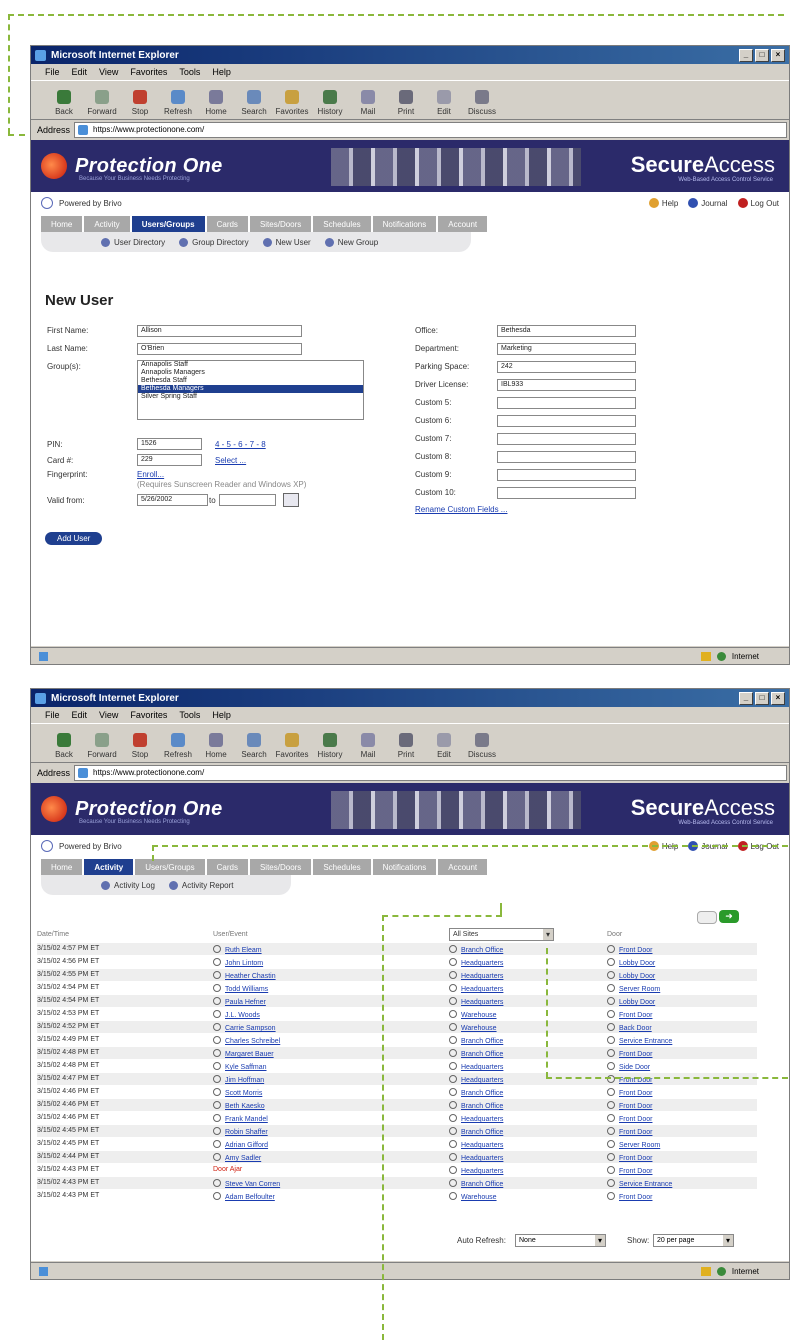  Describe the element at coordinates (286, 242) in the screenshot. I see `subnav-new-user: New User` at that location.